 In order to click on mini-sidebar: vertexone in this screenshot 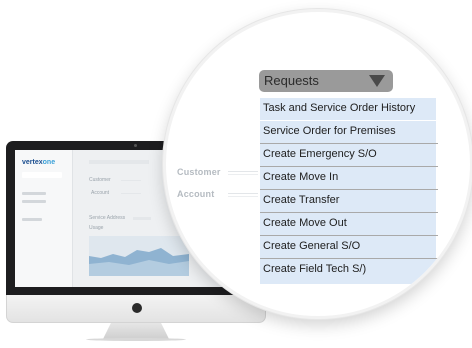, I will do `click(44, 218)`.